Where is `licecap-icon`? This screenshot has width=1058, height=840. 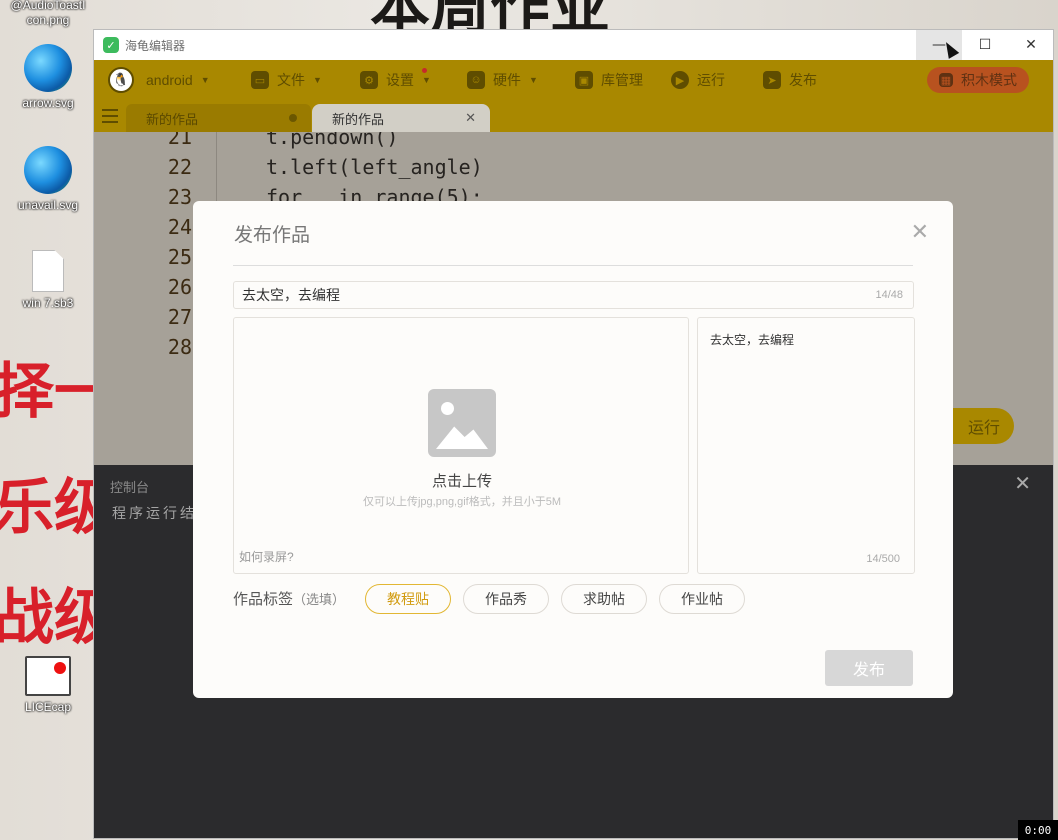
licecap-icon is located at coordinates (48, 676).